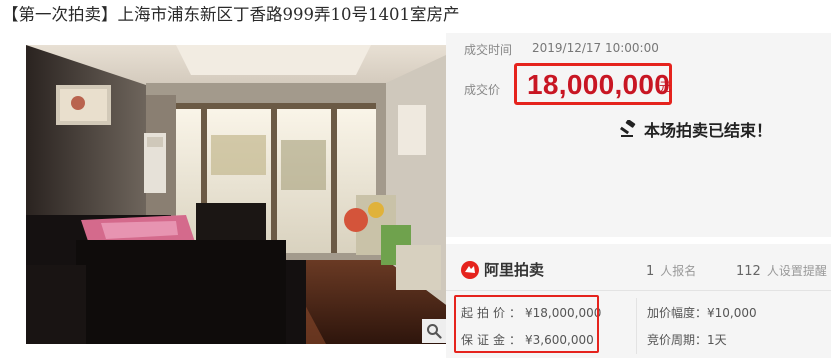  I want to click on meta-divider, so click(638, 290).